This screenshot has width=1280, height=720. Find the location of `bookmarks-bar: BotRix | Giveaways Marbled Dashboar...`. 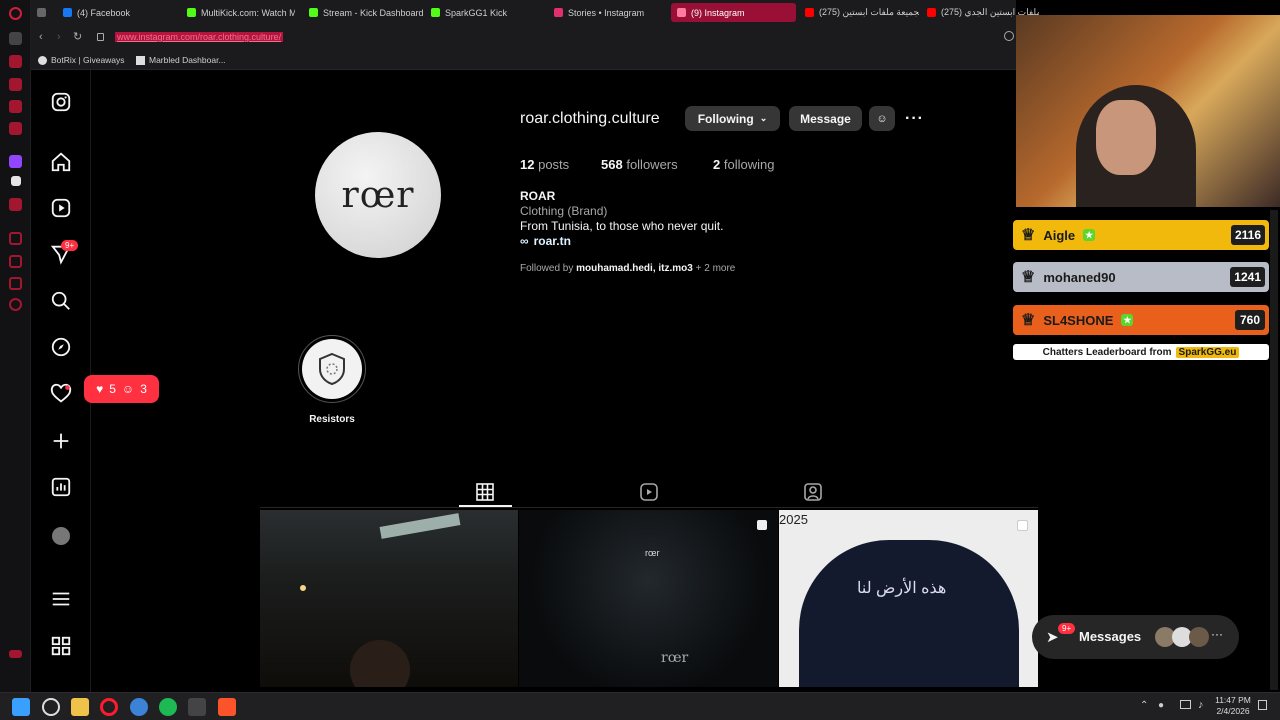

bookmarks-bar: BotRix | Giveaways Marbled Dashboar... is located at coordinates (523, 60).